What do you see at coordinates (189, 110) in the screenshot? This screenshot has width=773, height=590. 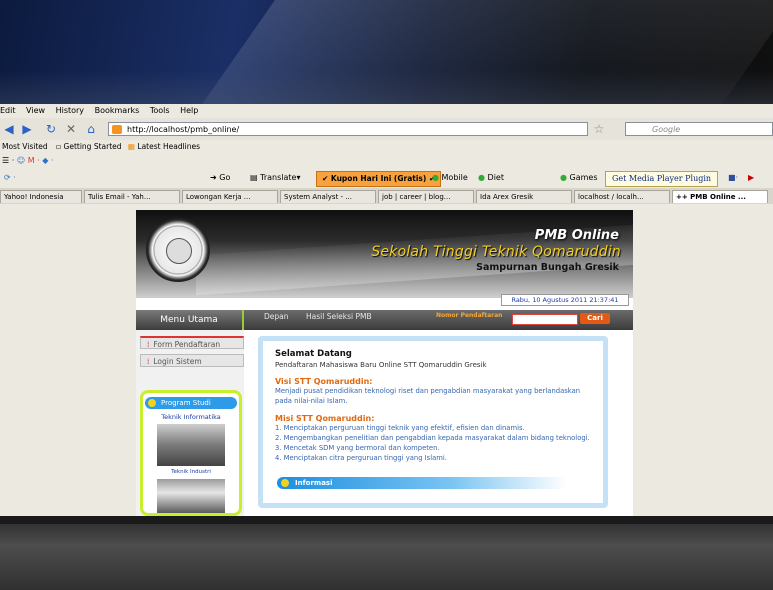 I see `menu-help: Help` at bounding box center [189, 110].